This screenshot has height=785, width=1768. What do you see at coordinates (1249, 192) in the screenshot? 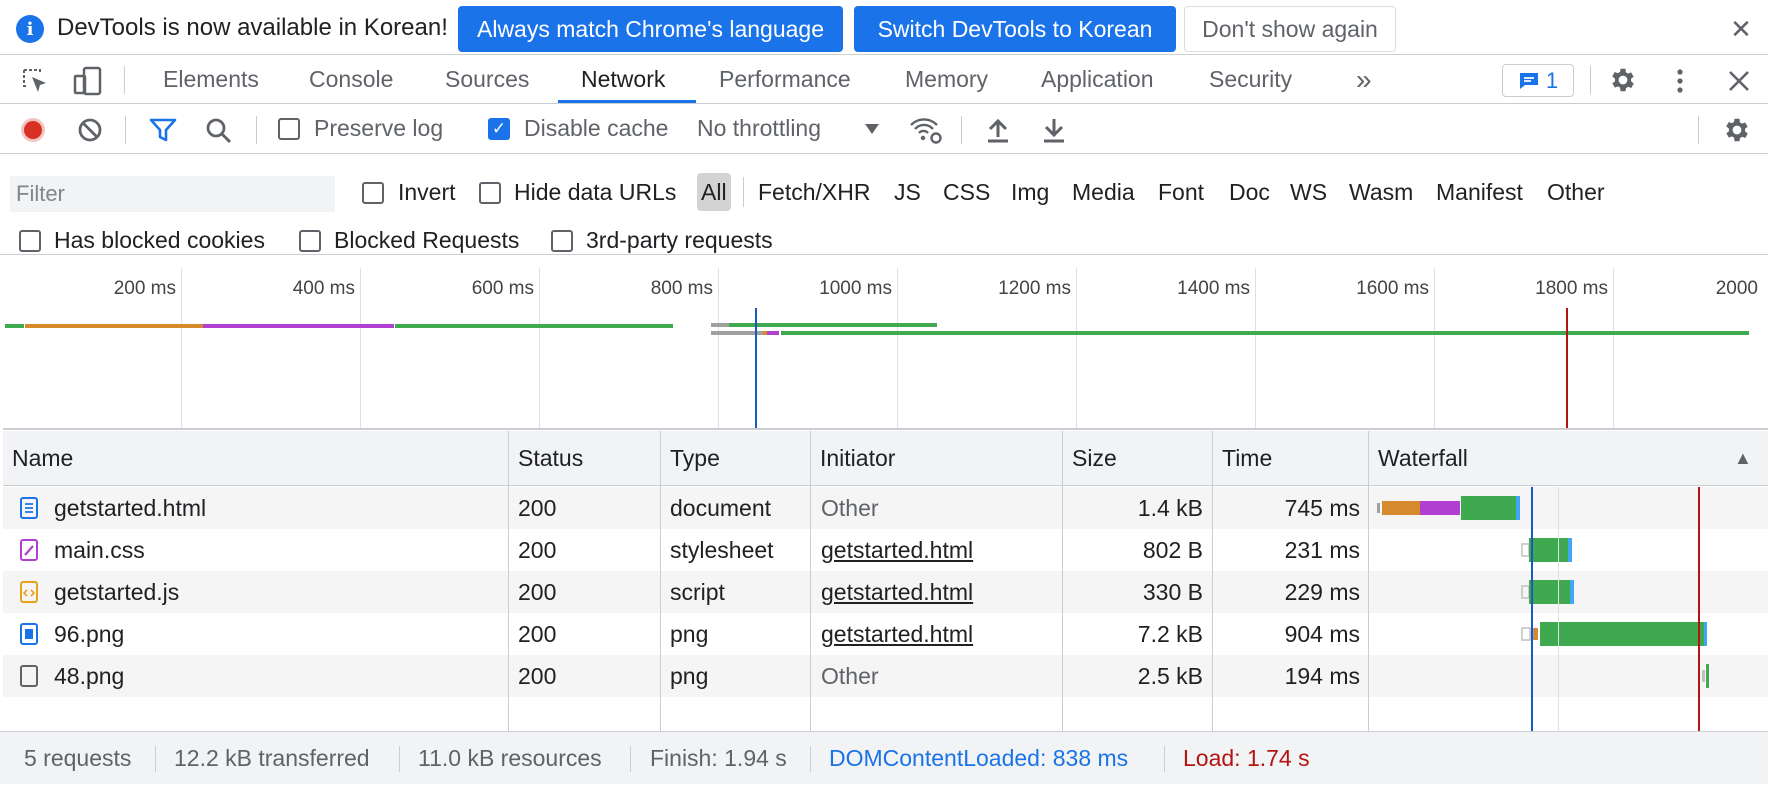
I see `filter-type-doc: Doc` at bounding box center [1249, 192].